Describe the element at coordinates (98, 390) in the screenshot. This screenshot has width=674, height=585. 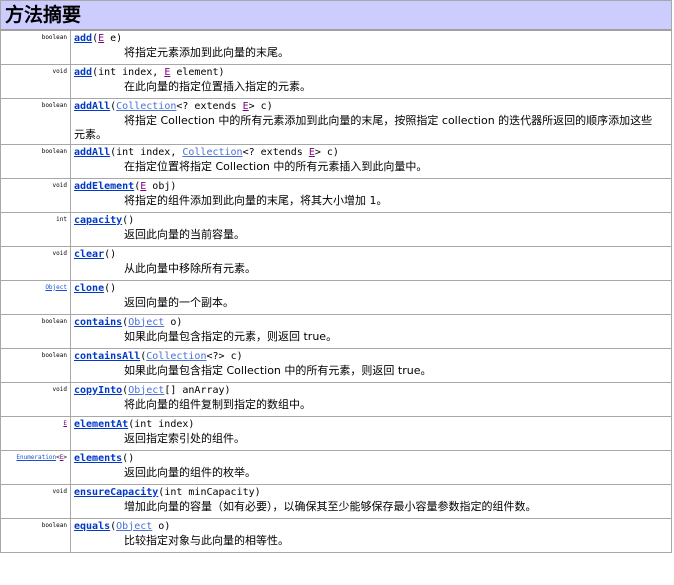
I see `method-name-link: copyInto` at that location.